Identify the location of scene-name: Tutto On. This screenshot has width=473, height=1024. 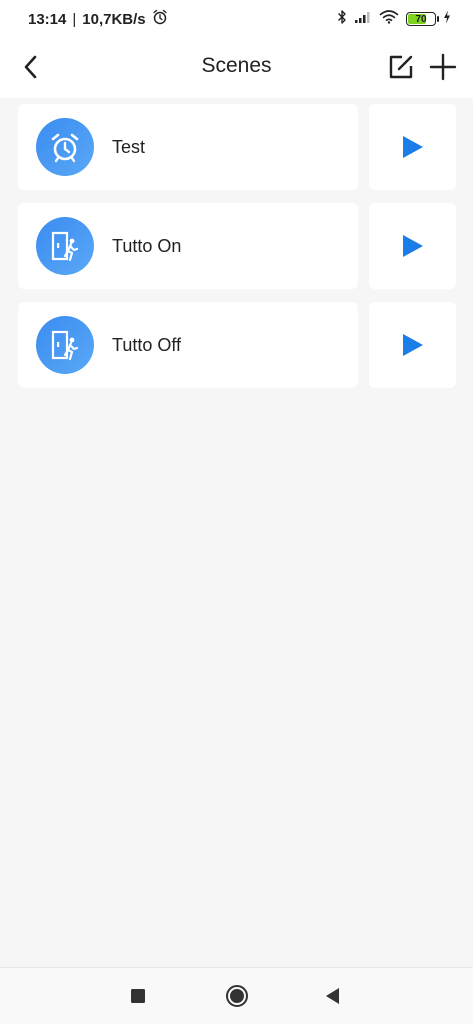
(147, 246).